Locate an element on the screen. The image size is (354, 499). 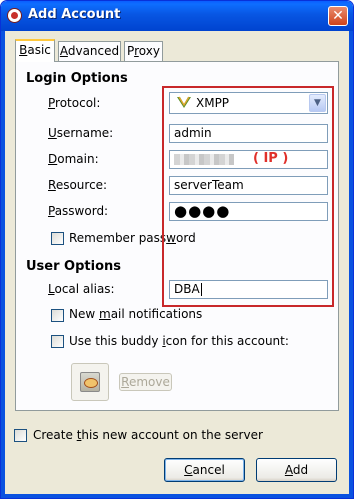
pidgin-app-icon is located at coordinates (14, 15).